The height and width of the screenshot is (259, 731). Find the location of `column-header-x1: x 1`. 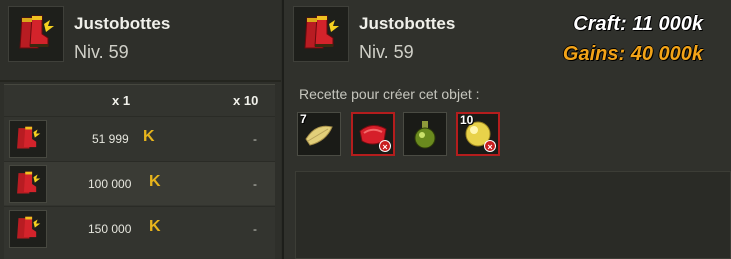

column-header-x1: x 1 is located at coordinates (121, 100).